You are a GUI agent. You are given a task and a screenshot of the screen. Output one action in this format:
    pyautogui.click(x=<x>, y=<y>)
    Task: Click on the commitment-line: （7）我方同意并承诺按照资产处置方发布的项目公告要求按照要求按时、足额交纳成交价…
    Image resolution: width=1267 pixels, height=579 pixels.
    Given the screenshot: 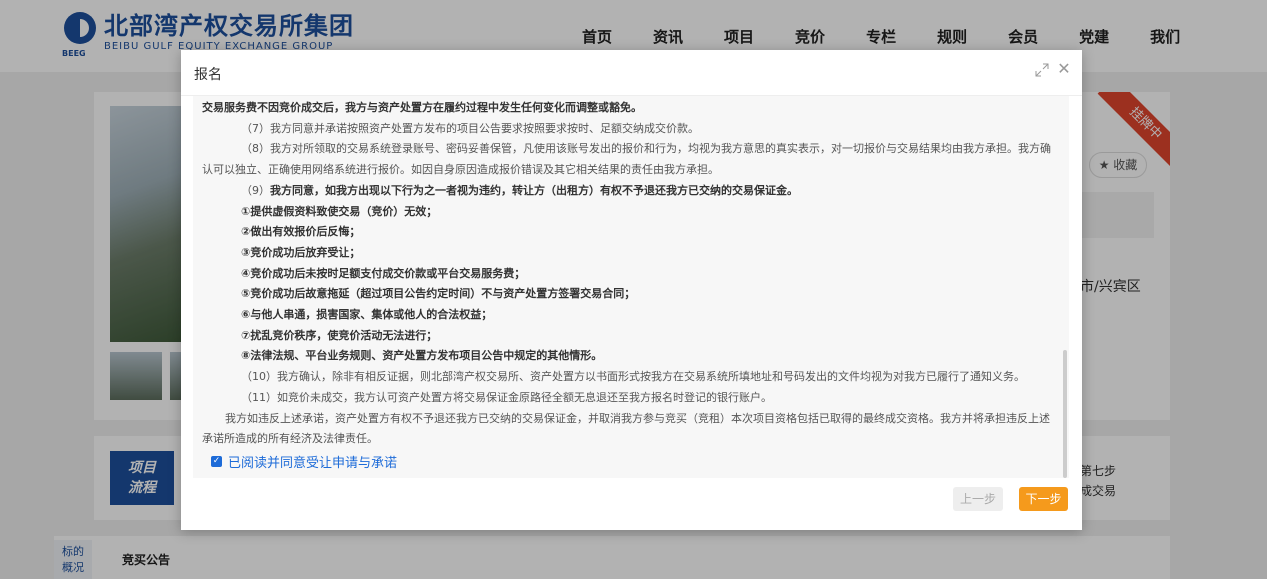 What is the action you would take?
    pyautogui.click(x=470, y=128)
    